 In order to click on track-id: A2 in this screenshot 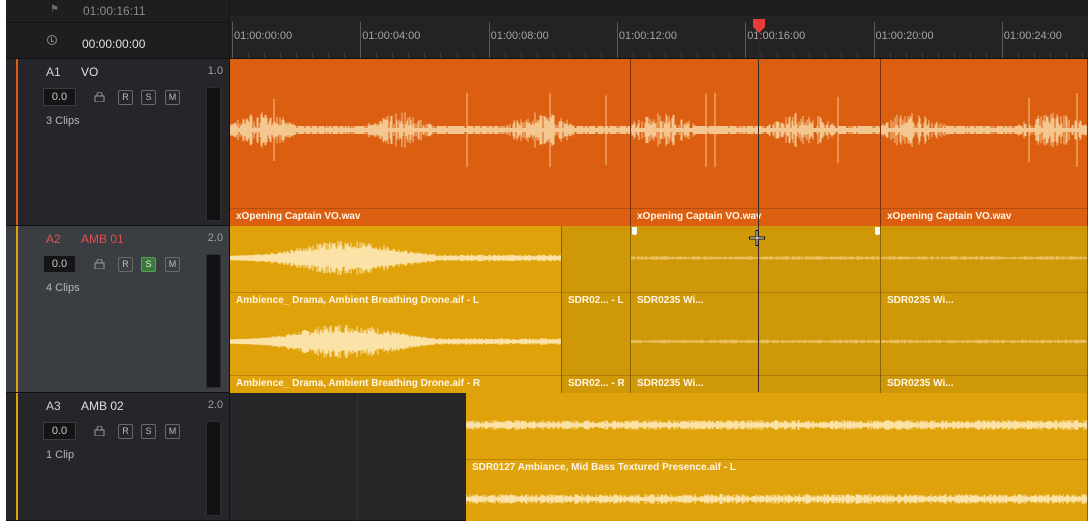, I will do `click(53, 239)`.